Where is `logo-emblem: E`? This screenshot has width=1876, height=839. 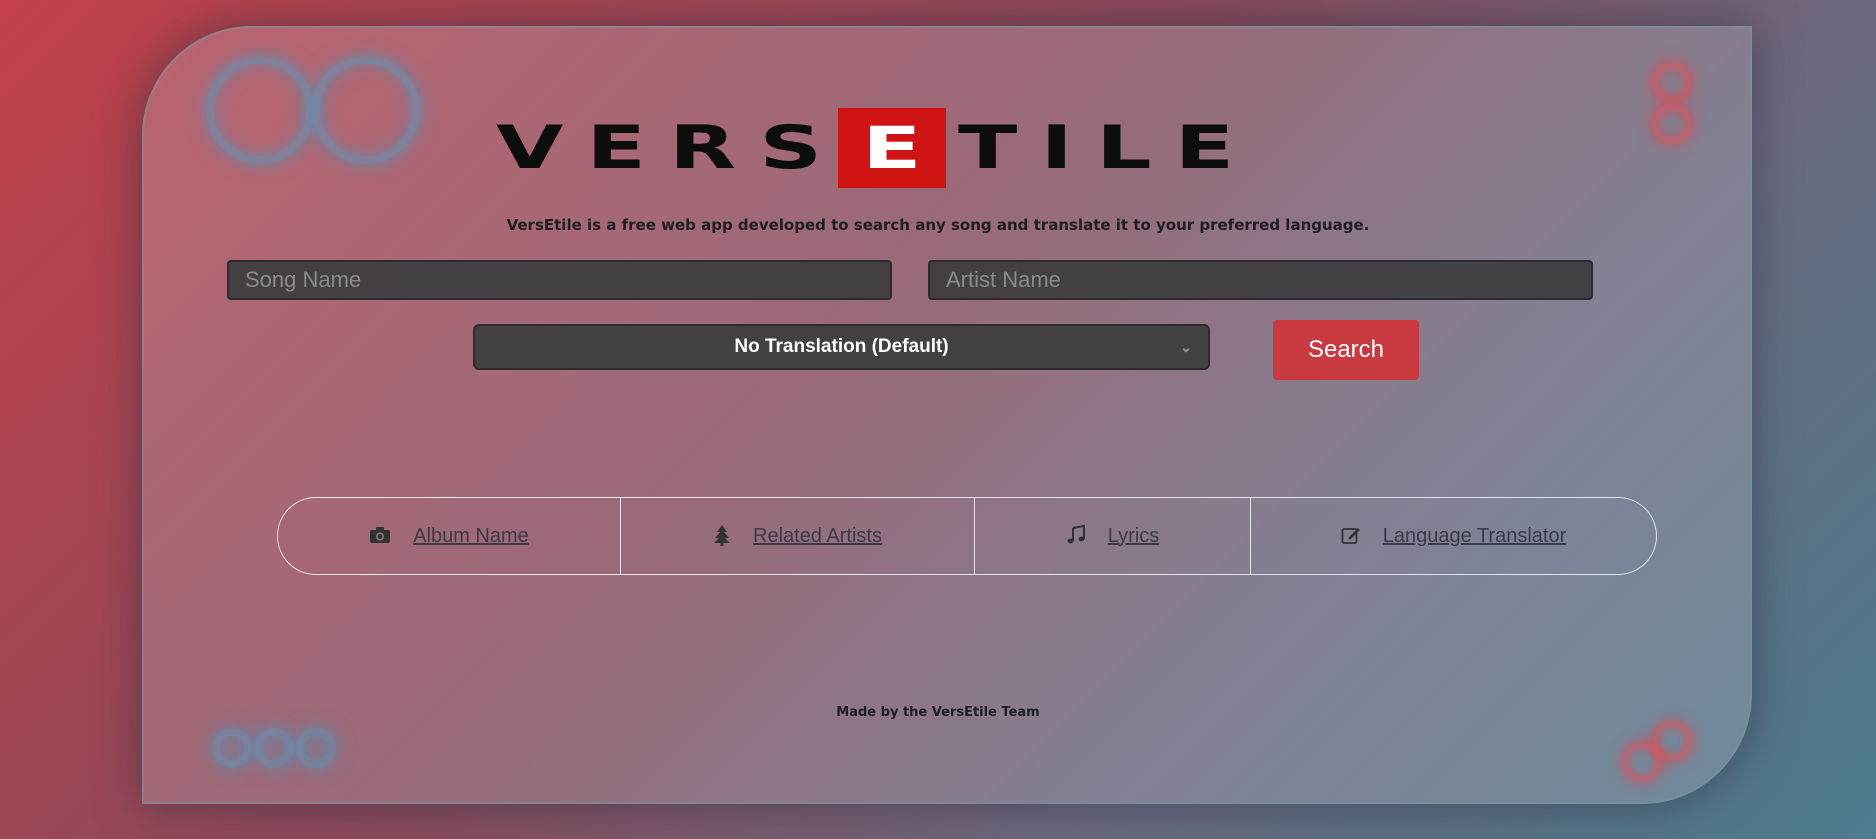
logo-emblem: E is located at coordinates (892, 148).